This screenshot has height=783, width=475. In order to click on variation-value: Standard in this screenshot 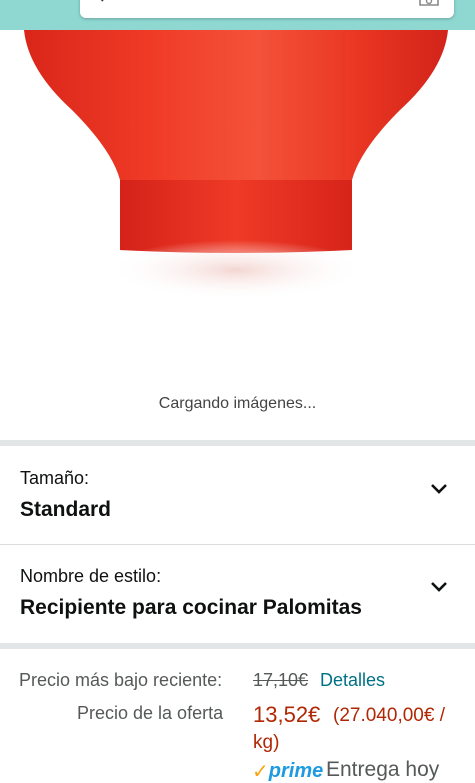, I will do `click(66, 509)`.